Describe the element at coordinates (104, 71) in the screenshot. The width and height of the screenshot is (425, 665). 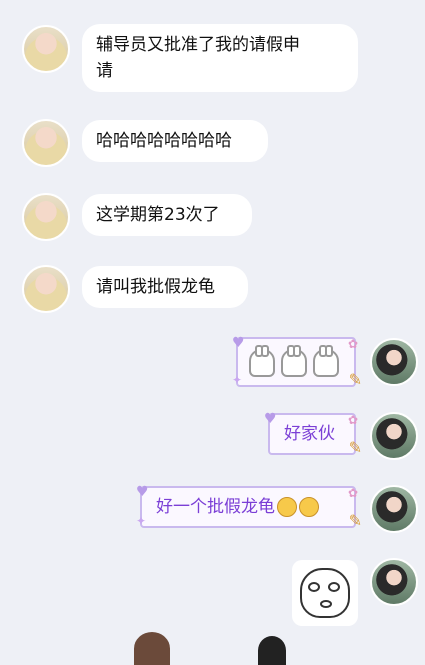
I see `message-text: 请` at that location.